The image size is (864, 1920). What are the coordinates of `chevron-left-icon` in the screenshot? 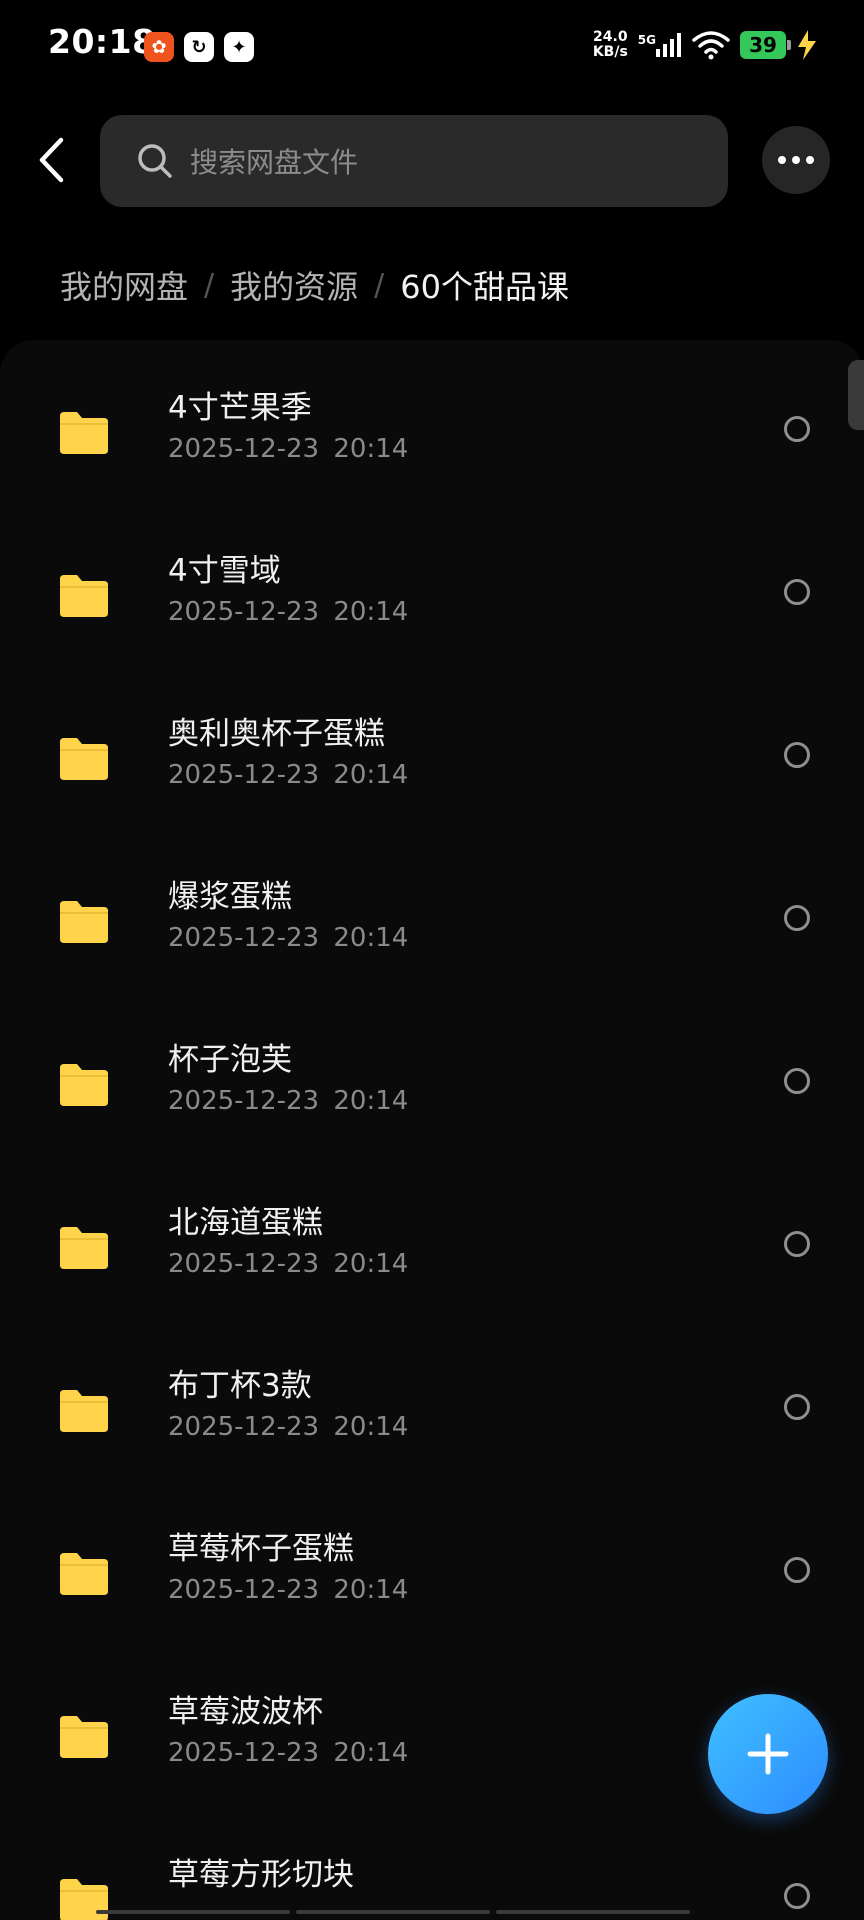 It's located at (51, 160).